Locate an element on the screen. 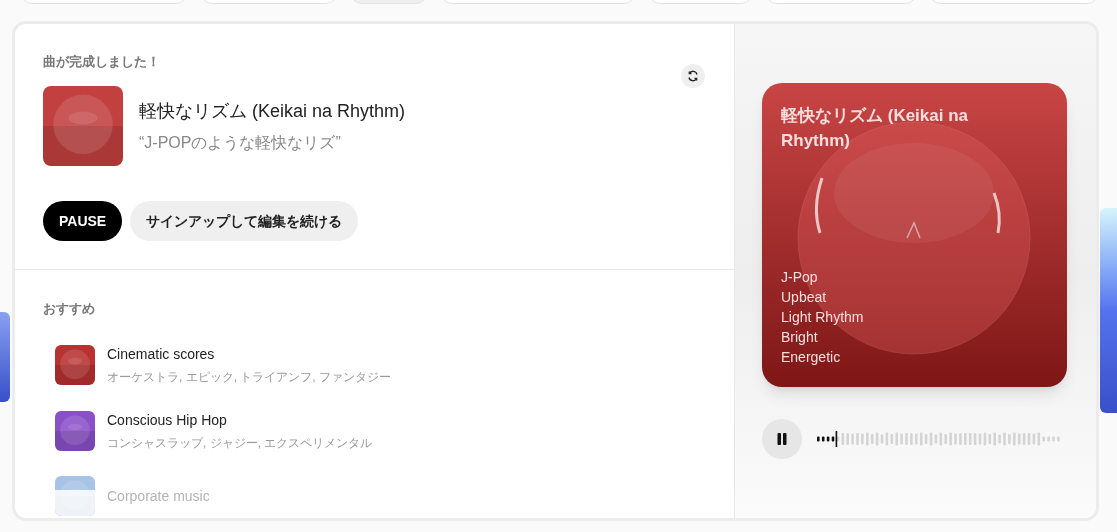  cover-tag: Bright is located at coordinates (894, 337).